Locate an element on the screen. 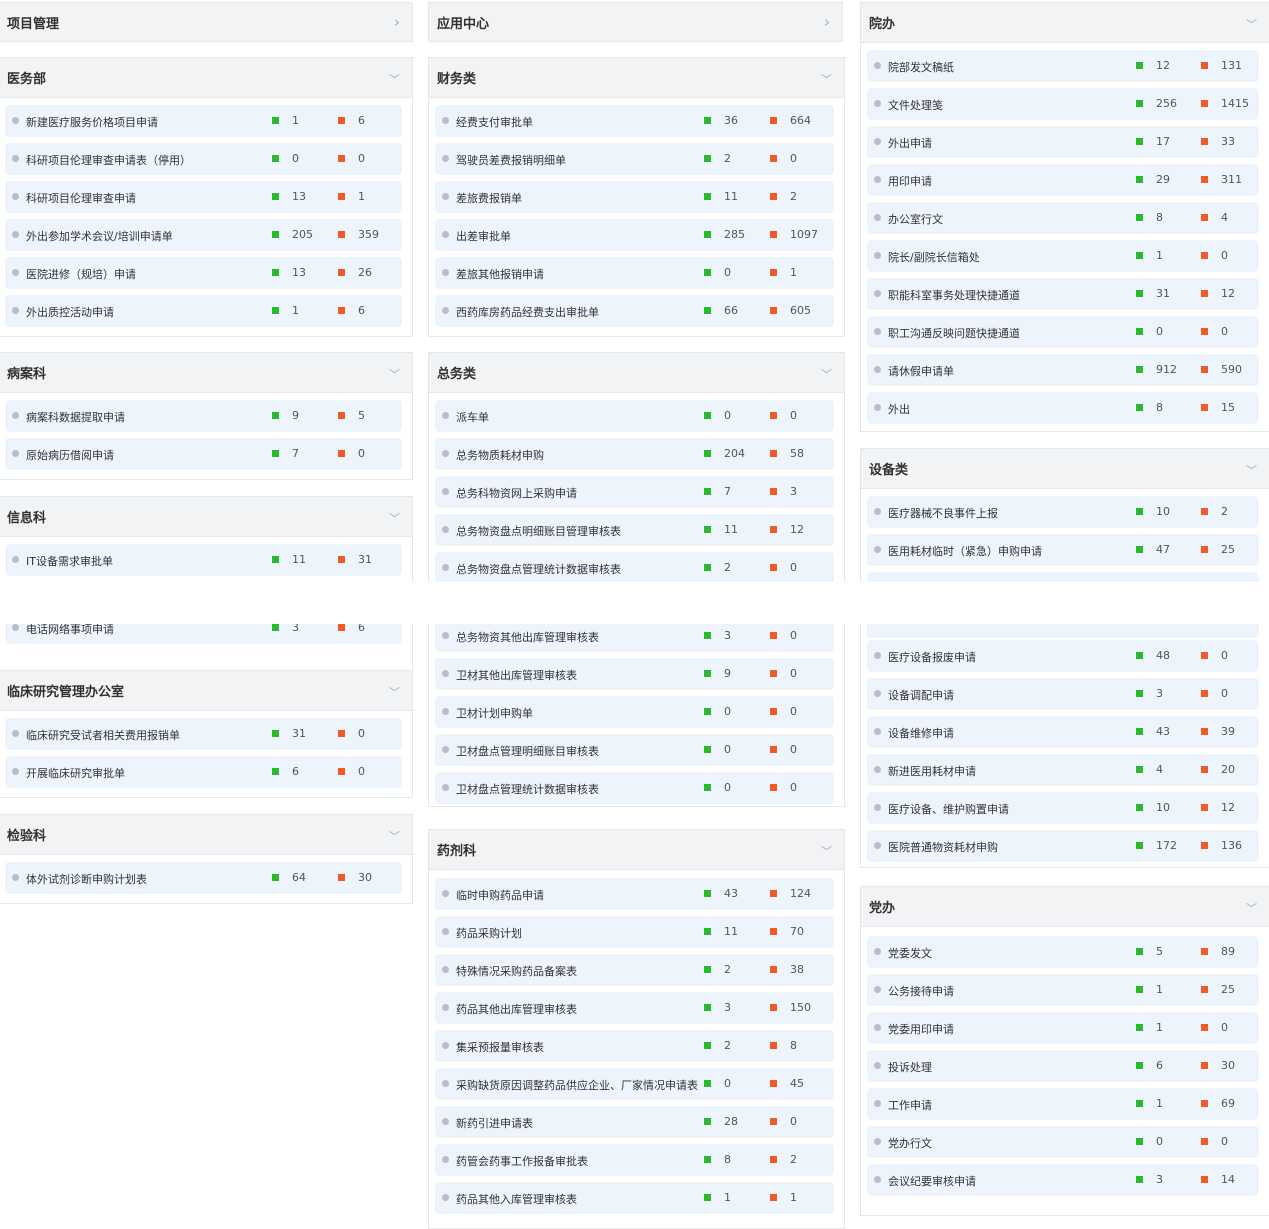  red-count: 31 is located at coordinates (365, 559).